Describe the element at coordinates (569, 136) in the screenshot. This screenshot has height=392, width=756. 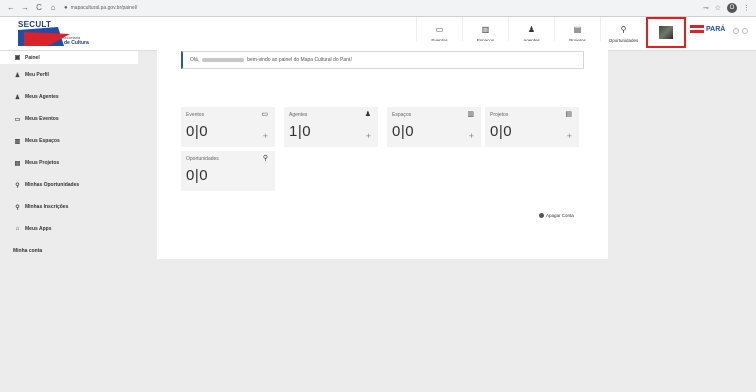
I see `add-projeto-button: +` at that location.